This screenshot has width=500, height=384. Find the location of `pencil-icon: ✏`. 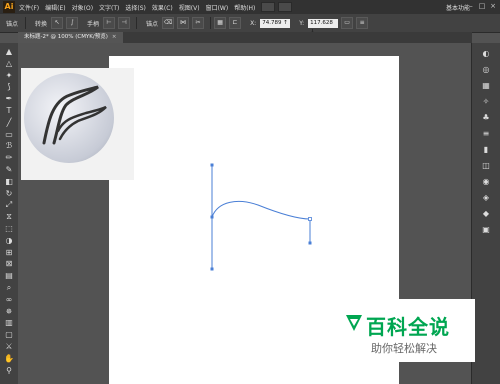

pencil-icon: ✏ is located at coordinates (9, 158).